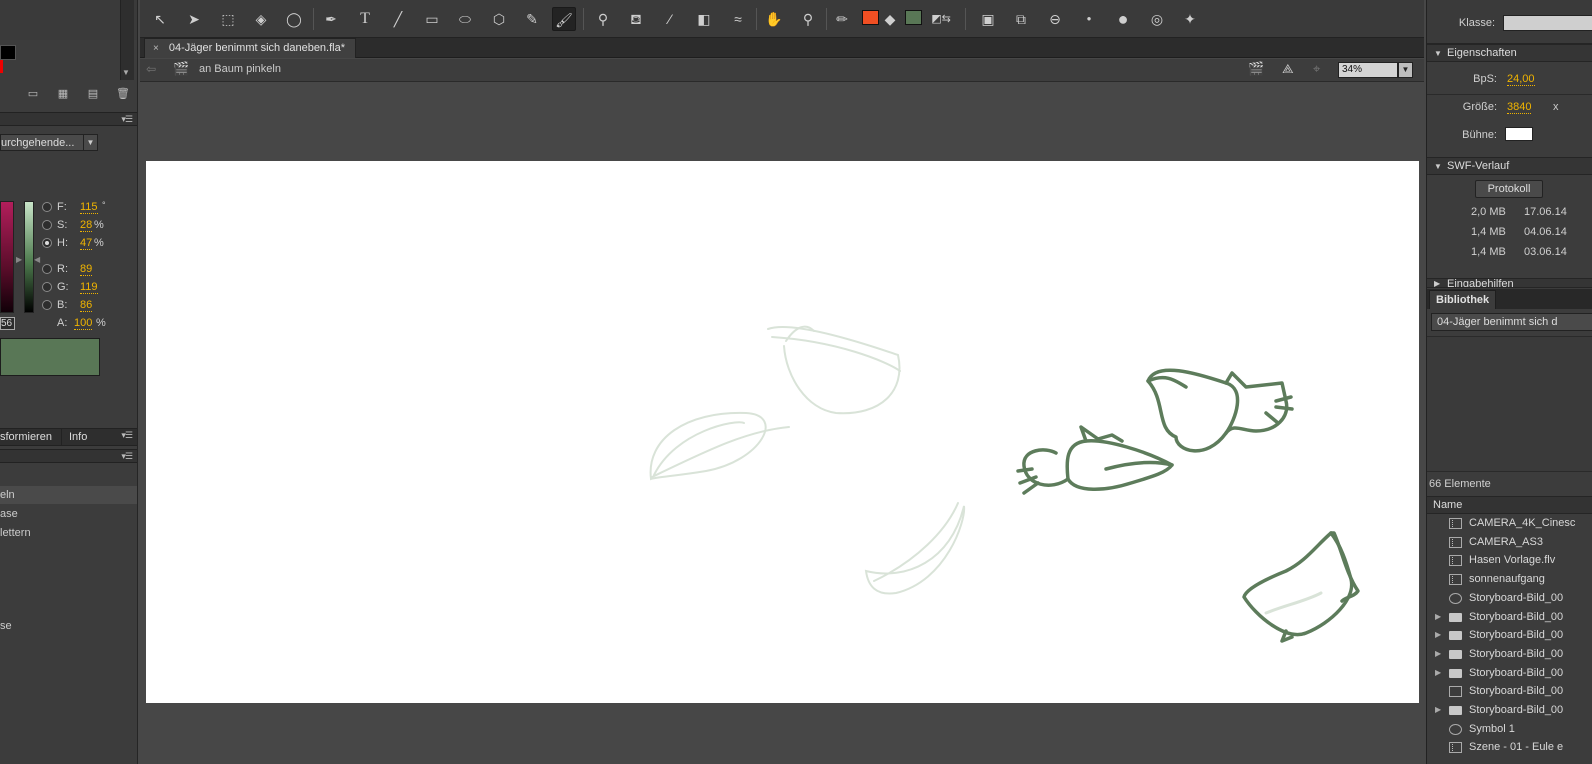 The width and height of the screenshot is (1592, 764). I want to click on value-H: 47, so click(86, 243).